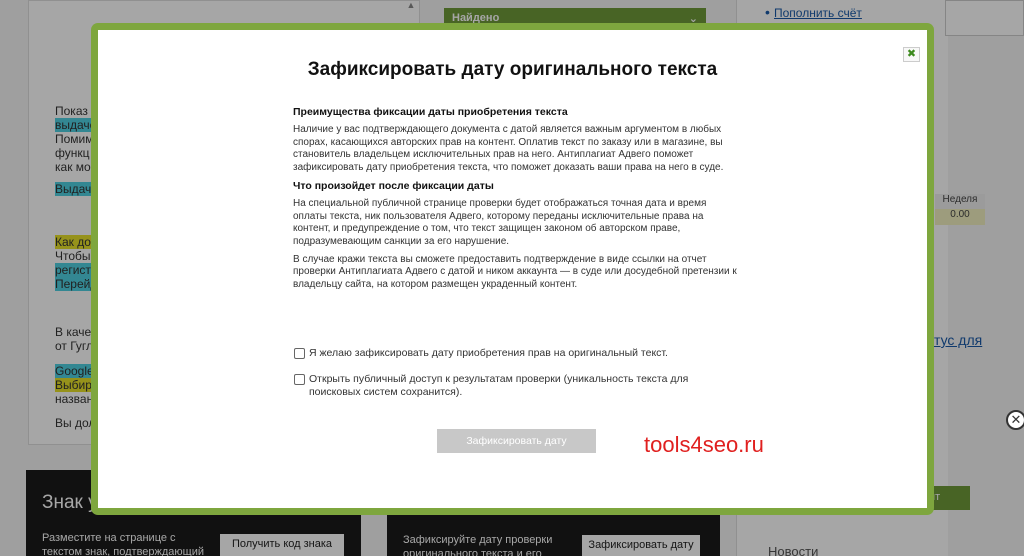 The height and width of the screenshot is (556, 1024). What do you see at coordinates (704, 444) in the screenshot?
I see `watermark-text: tools4seo.ru` at bounding box center [704, 444].